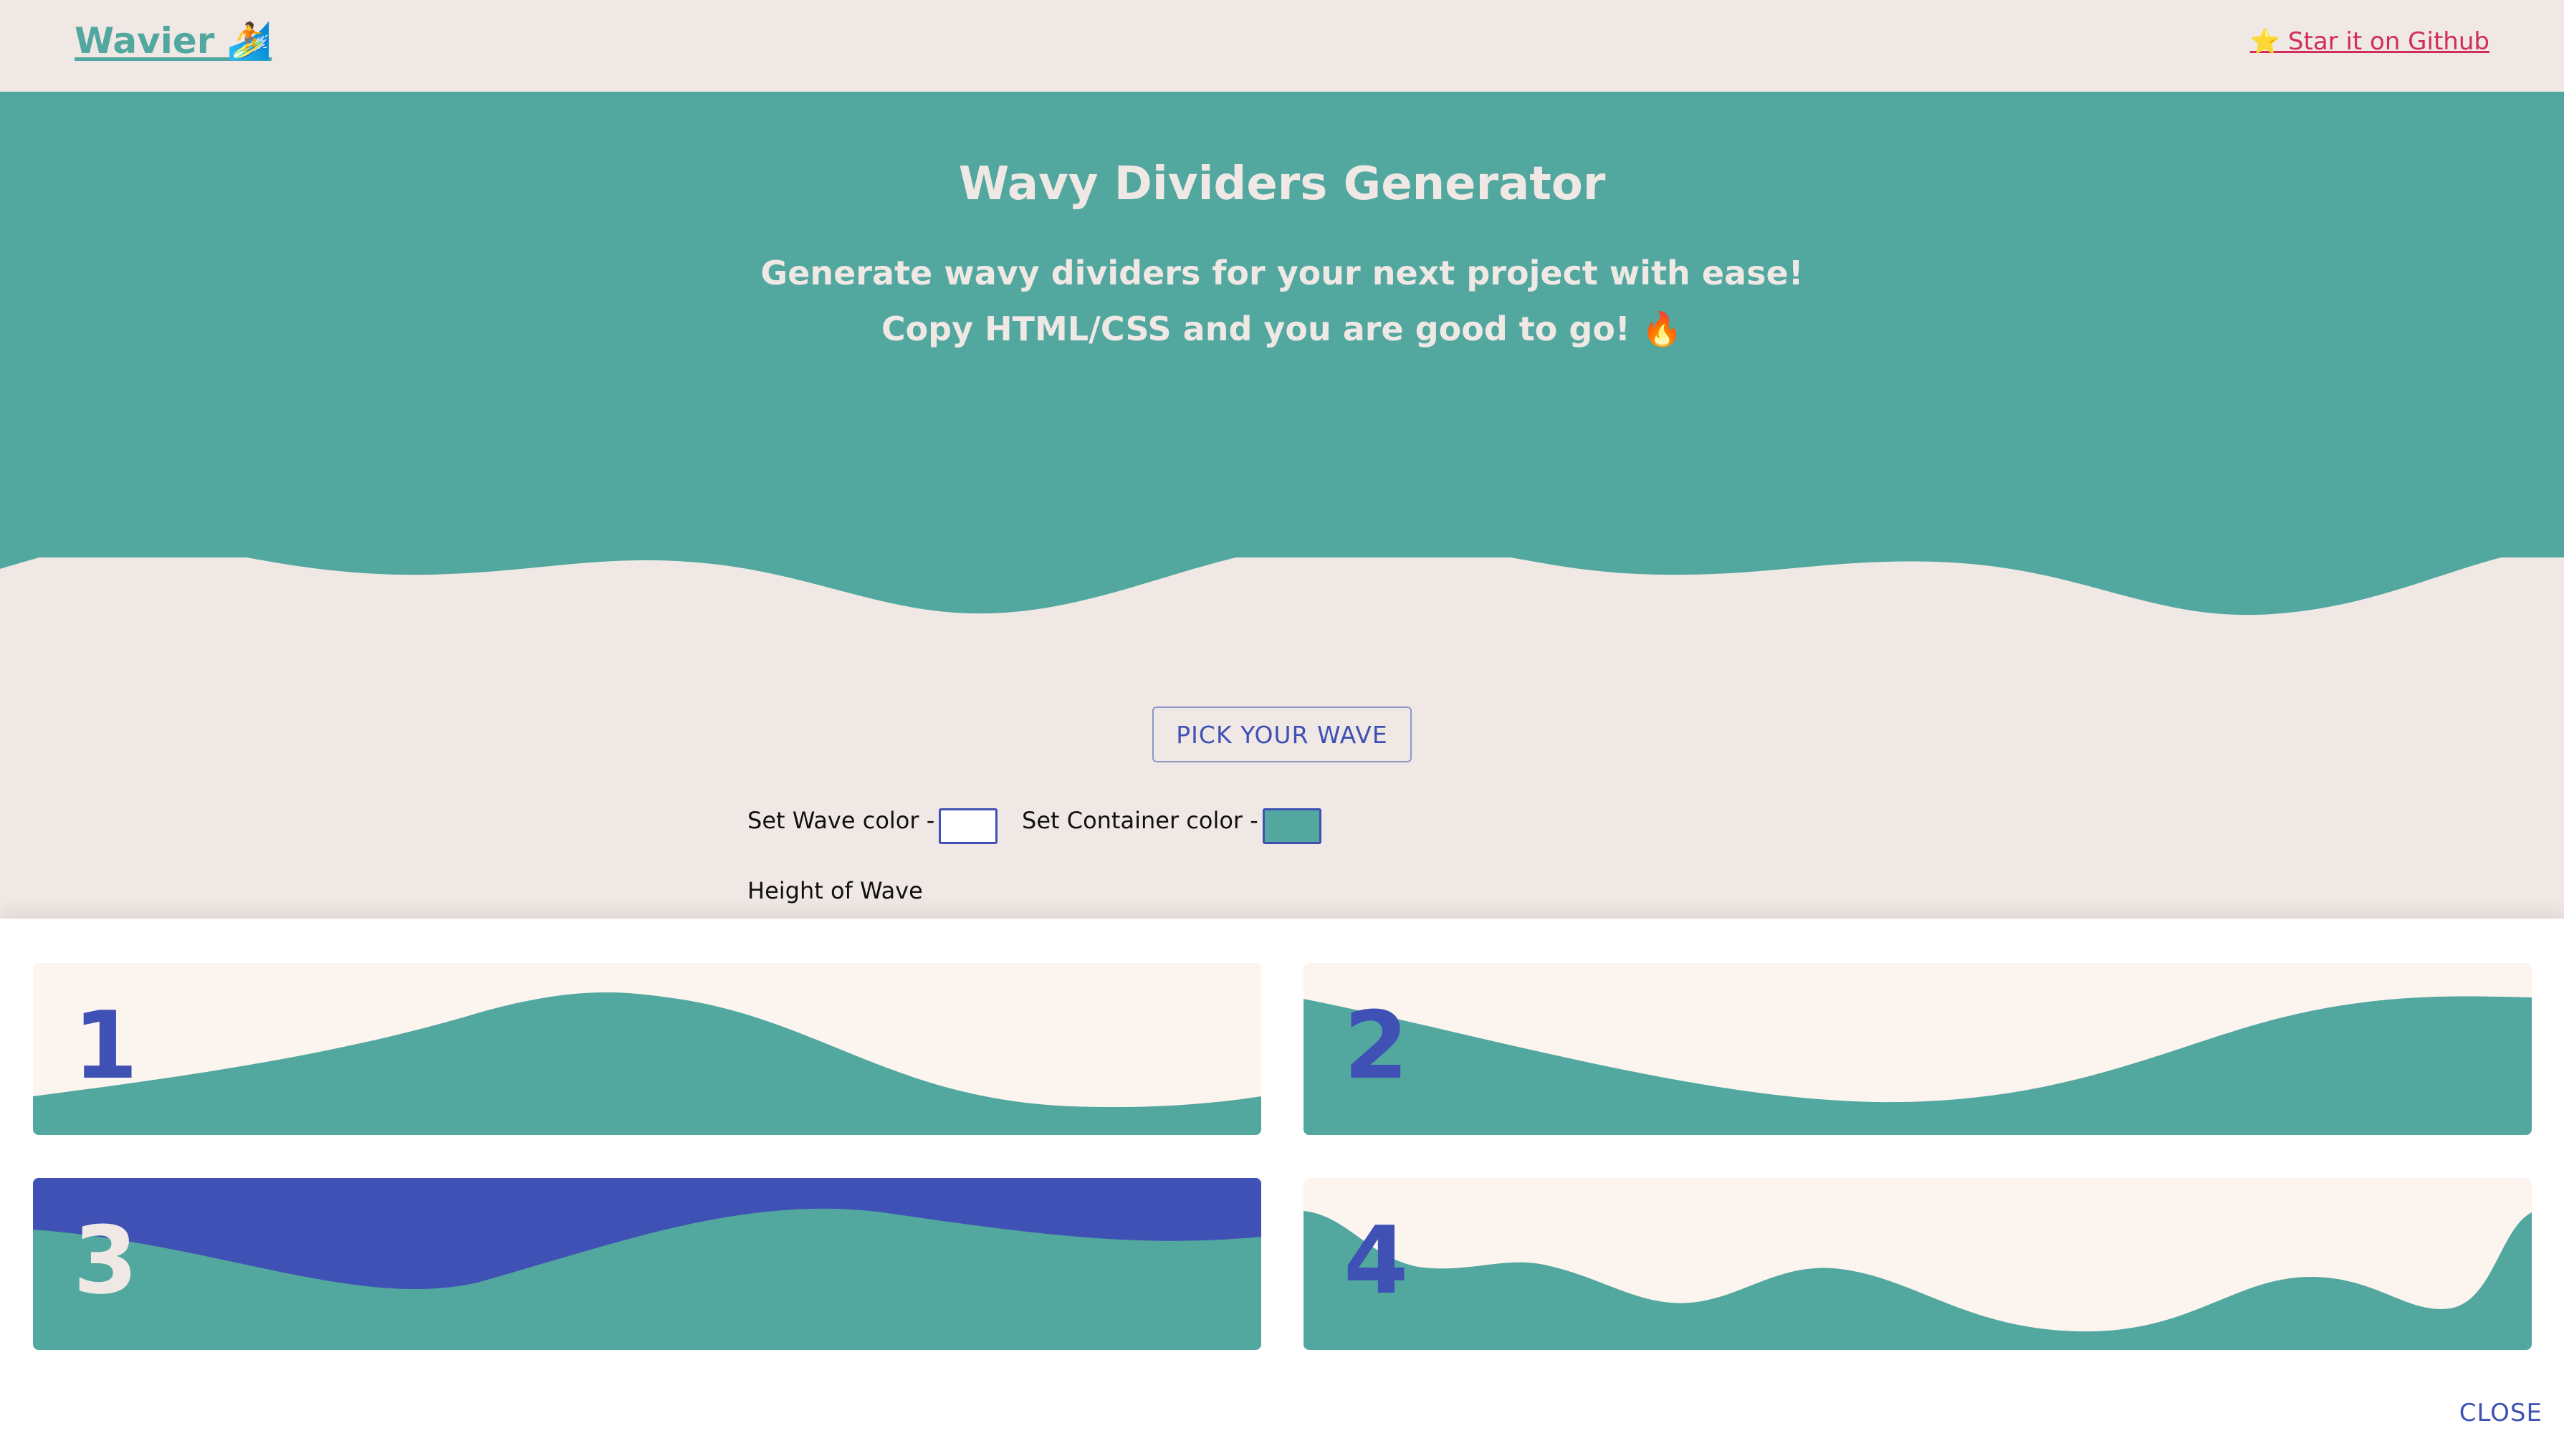 The height and width of the screenshot is (1456, 2564). Describe the element at coordinates (841, 820) in the screenshot. I see `wave-color-label: Set Wave color -` at that location.